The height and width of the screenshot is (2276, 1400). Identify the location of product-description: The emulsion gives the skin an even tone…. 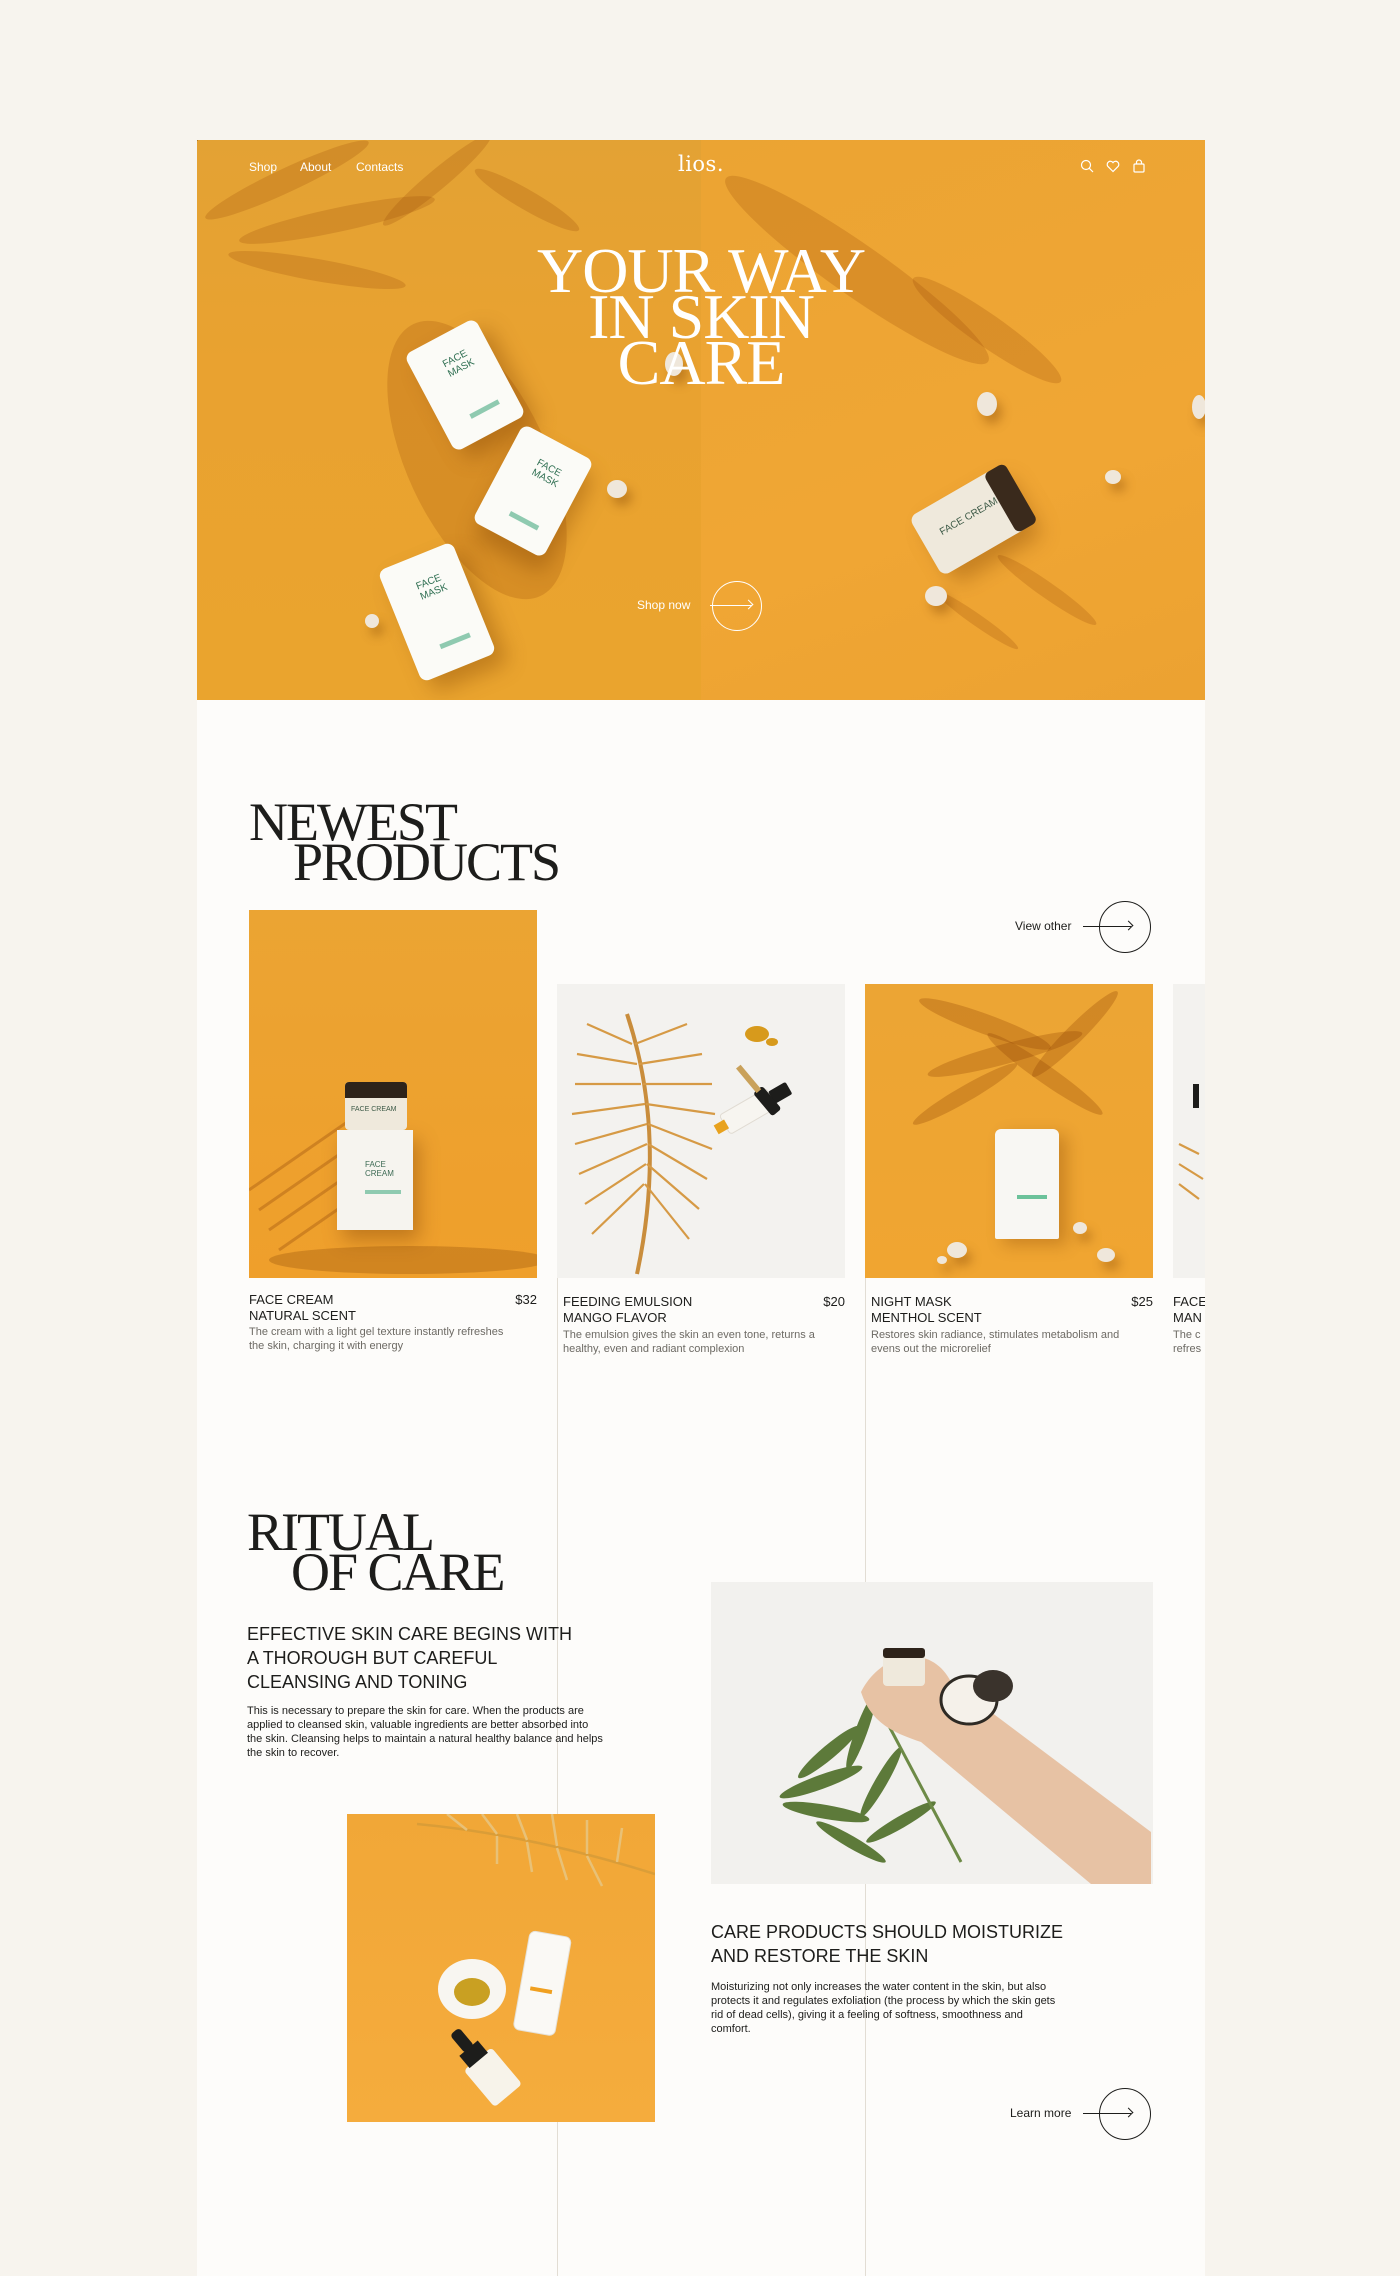
(689, 1342).